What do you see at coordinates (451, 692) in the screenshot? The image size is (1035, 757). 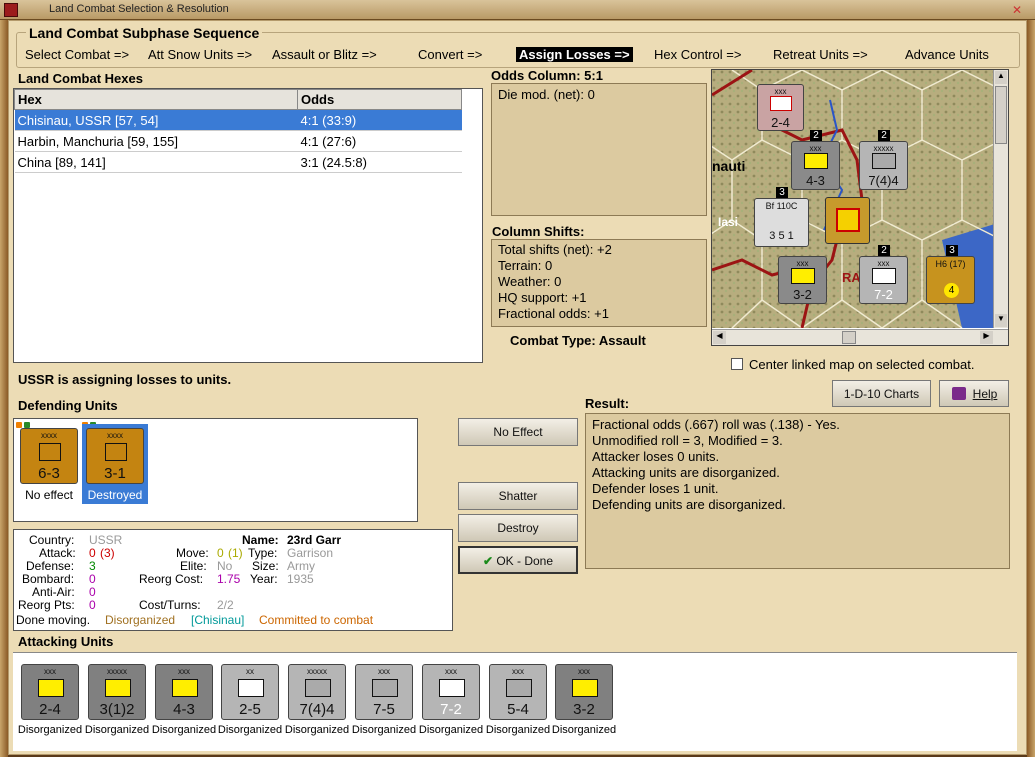 I see `attacking-unit: xxx 7-2` at bounding box center [451, 692].